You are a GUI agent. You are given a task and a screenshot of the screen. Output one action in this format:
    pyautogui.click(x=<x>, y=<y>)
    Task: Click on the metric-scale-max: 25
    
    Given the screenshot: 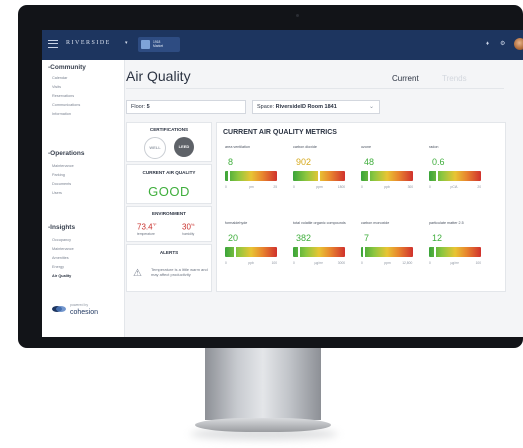 What is the action you would take?
    pyautogui.click(x=275, y=187)
    